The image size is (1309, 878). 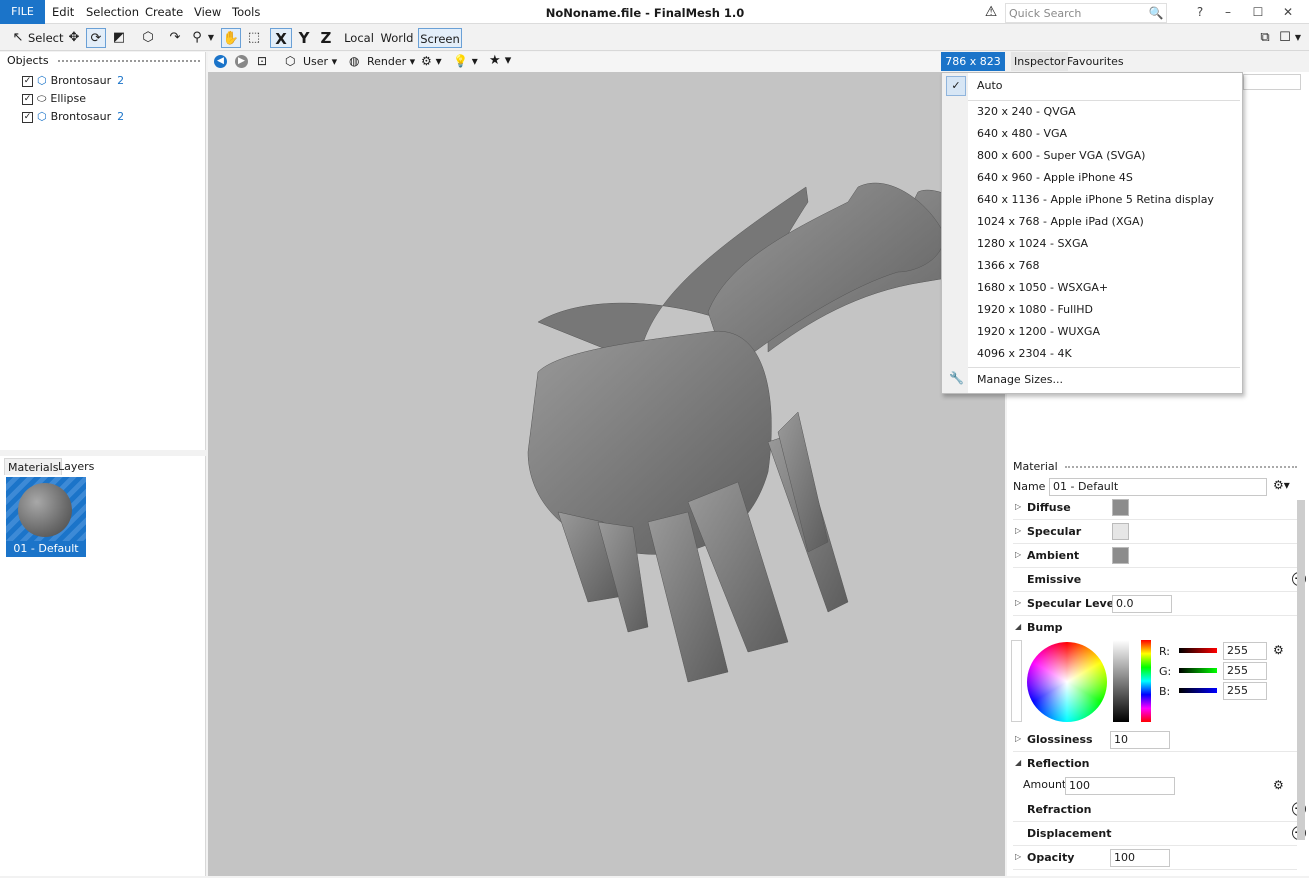 What do you see at coordinates (96, 38) in the screenshot?
I see `rotate-icon: ⟳` at bounding box center [96, 38].